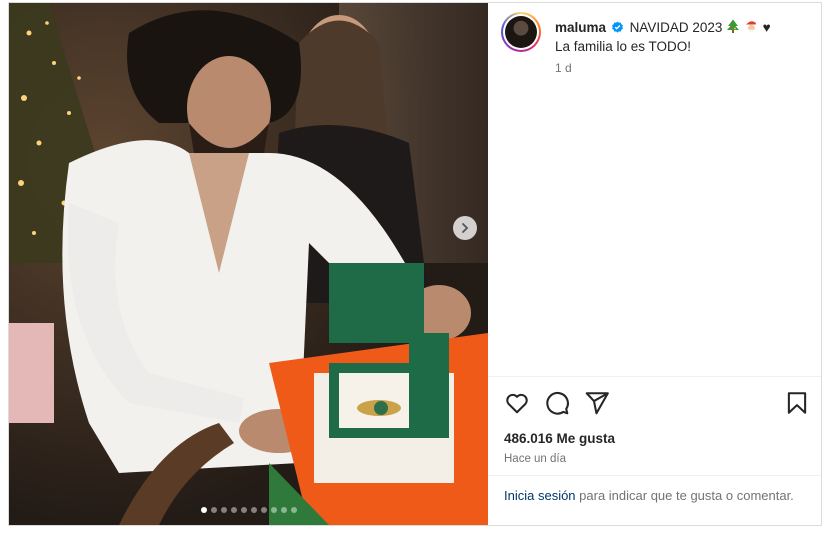 Image resolution: width=828 pixels, height=544 pixels. Describe the element at coordinates (597, 403) in the screenshot. I see `send-icon` at that location.